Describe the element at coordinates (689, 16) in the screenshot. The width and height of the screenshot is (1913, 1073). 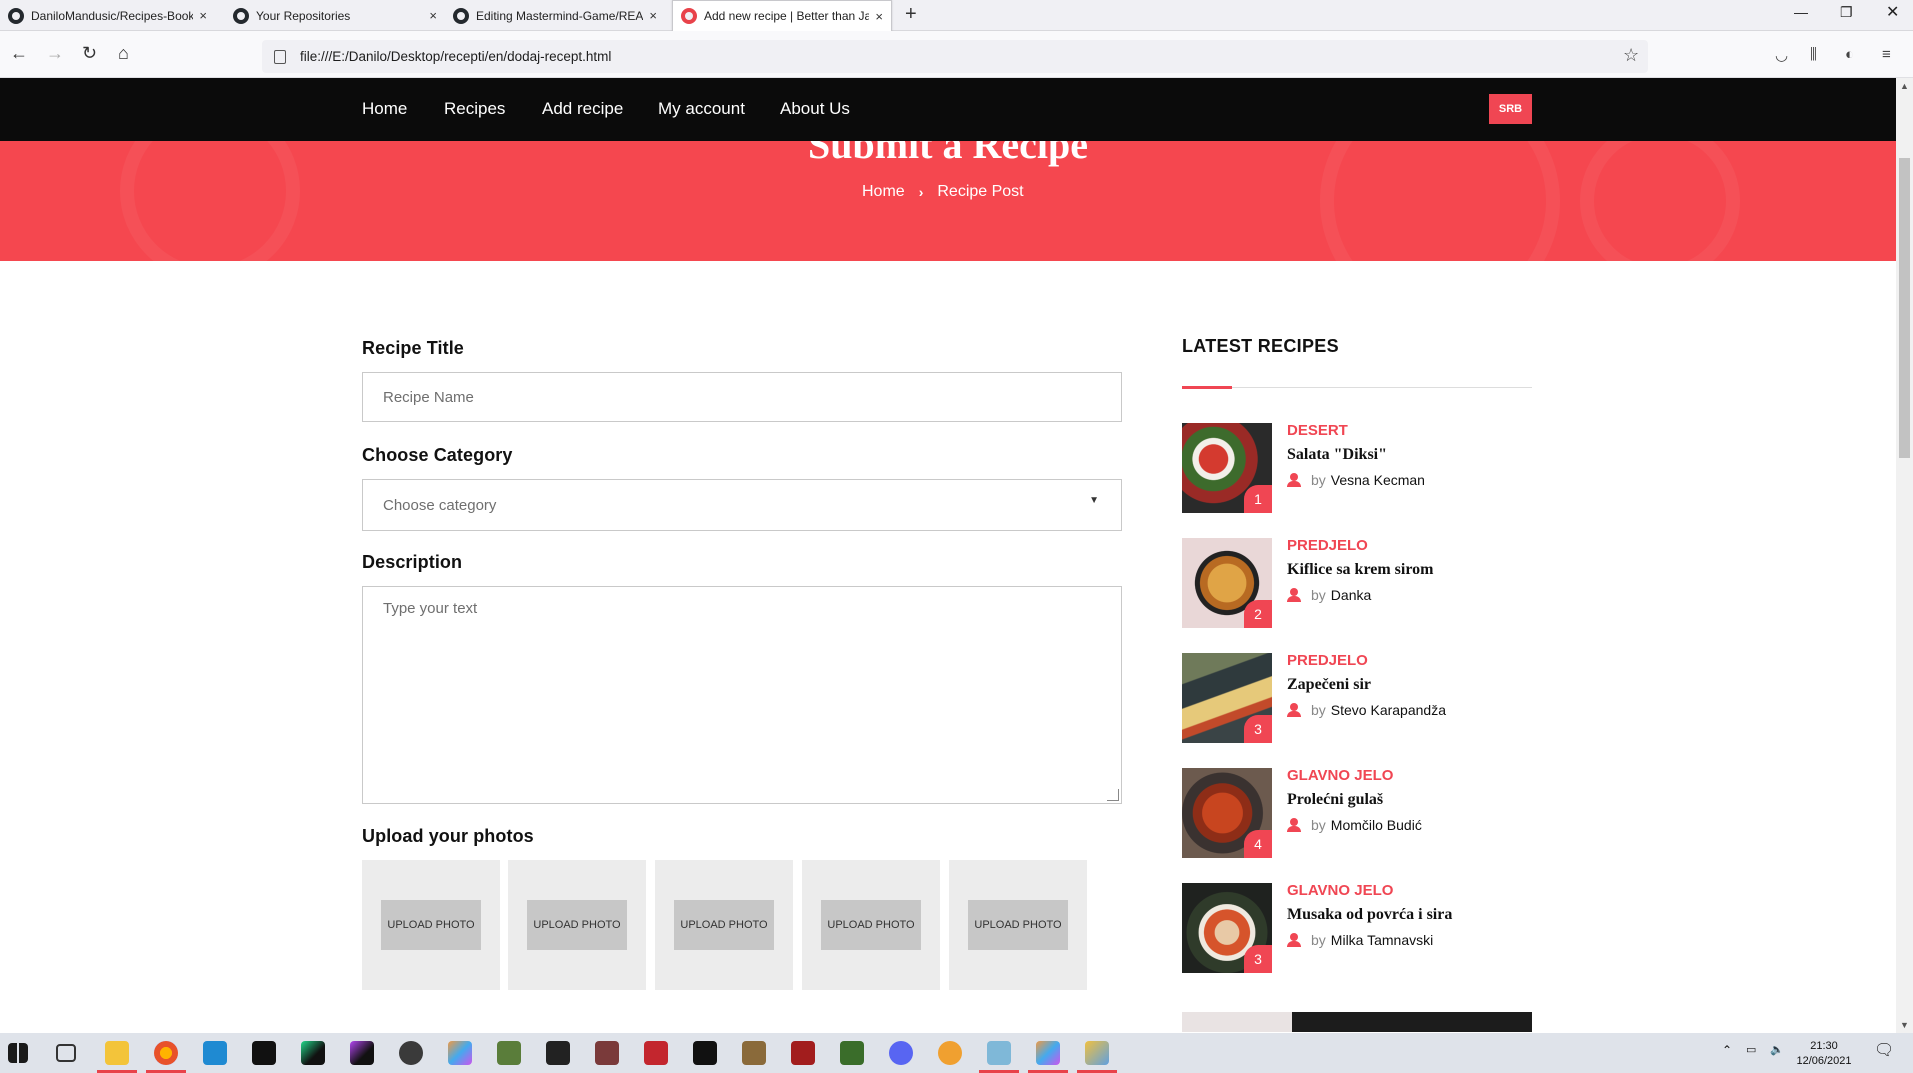
I see `site-favicon-icon` at that location.